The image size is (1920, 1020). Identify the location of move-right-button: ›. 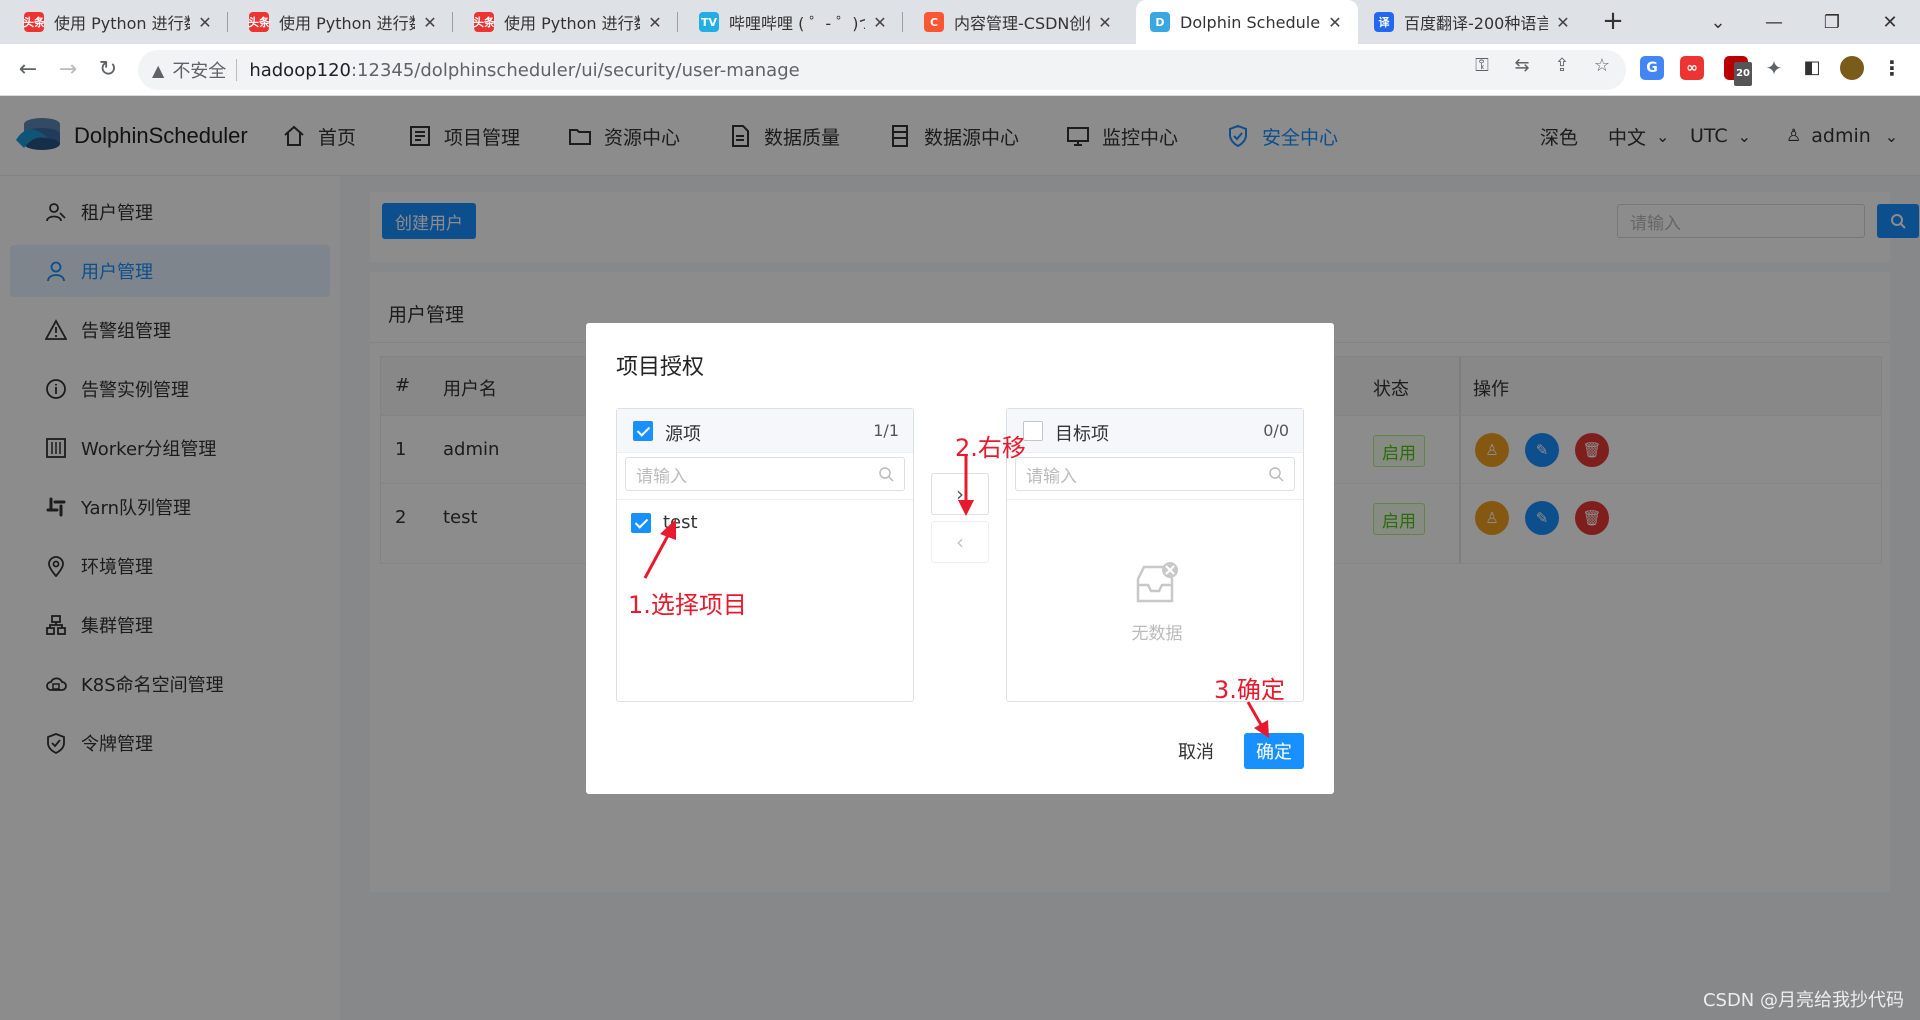
(960, 494).